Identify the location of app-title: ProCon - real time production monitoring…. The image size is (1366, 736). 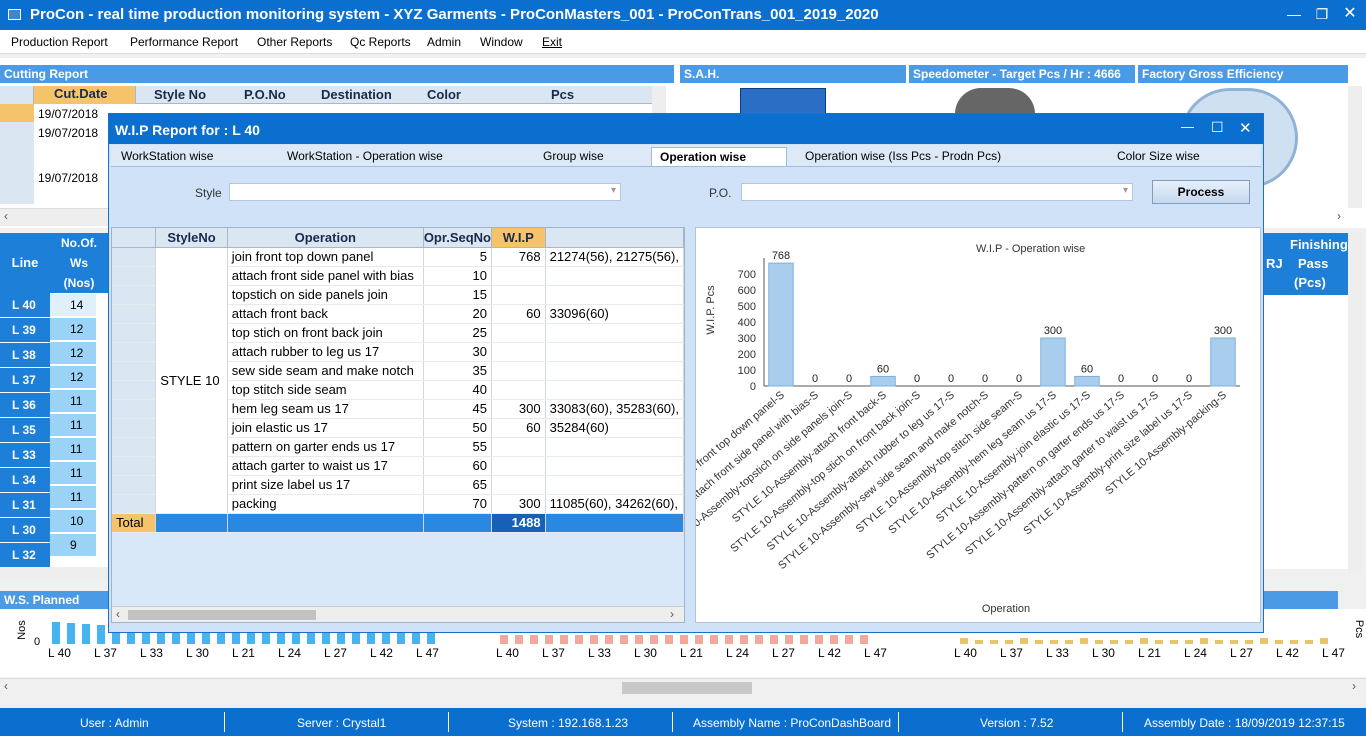
(454, 14).